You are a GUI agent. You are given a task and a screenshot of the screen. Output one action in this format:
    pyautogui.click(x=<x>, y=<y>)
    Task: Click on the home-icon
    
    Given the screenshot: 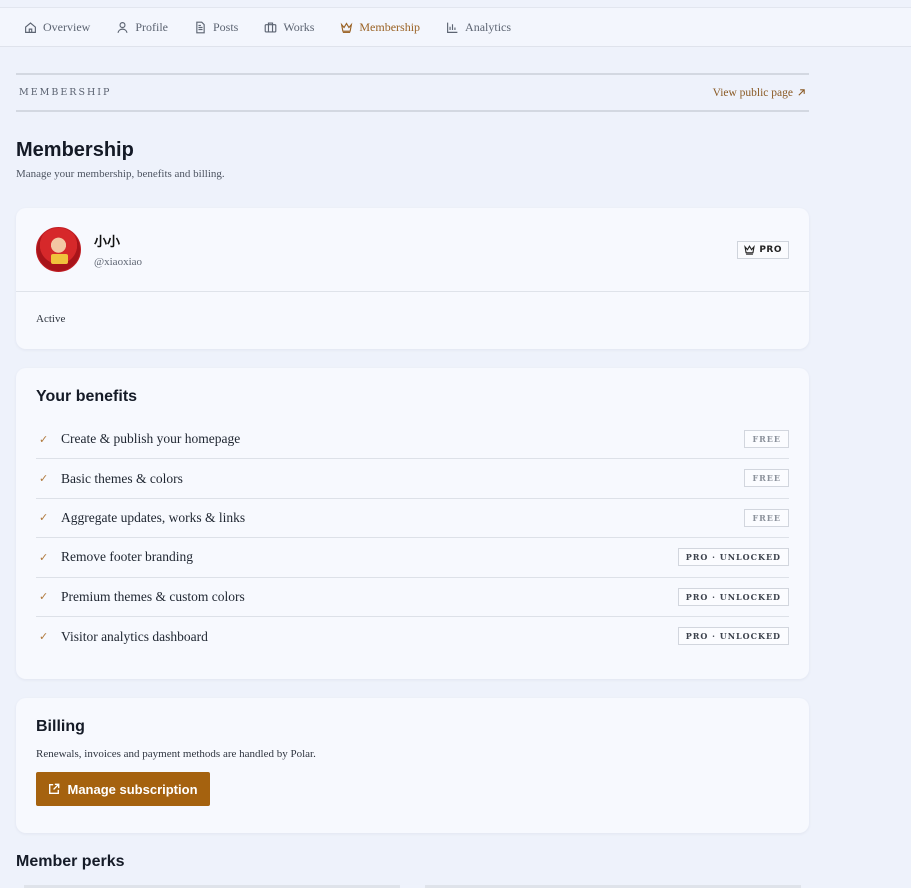 What is the action you would take?
    pyautogui.click(x=30, y=27)
    